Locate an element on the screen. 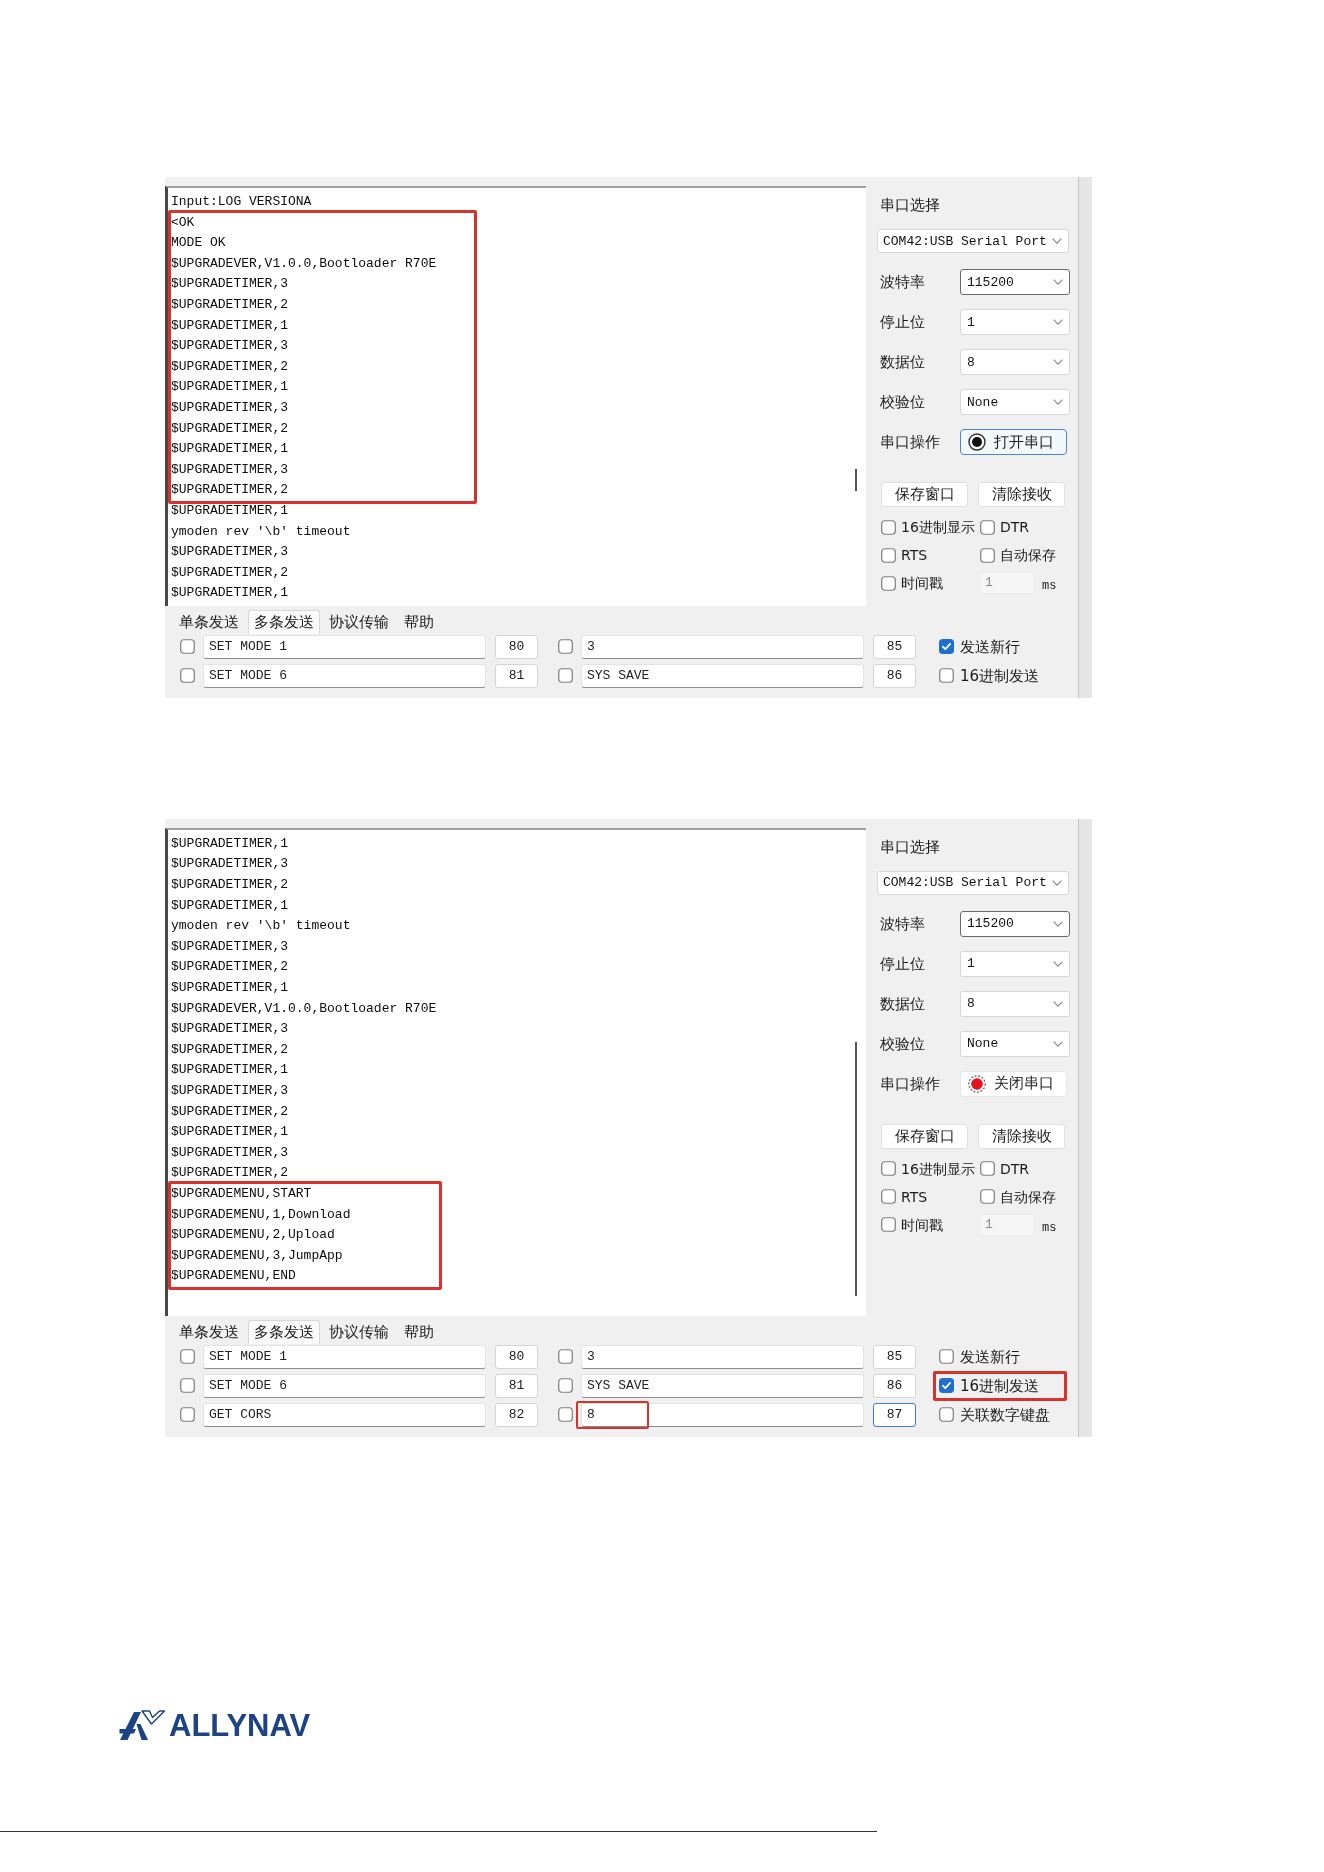  number-button: 87 is located at coordinates (894, 1414).